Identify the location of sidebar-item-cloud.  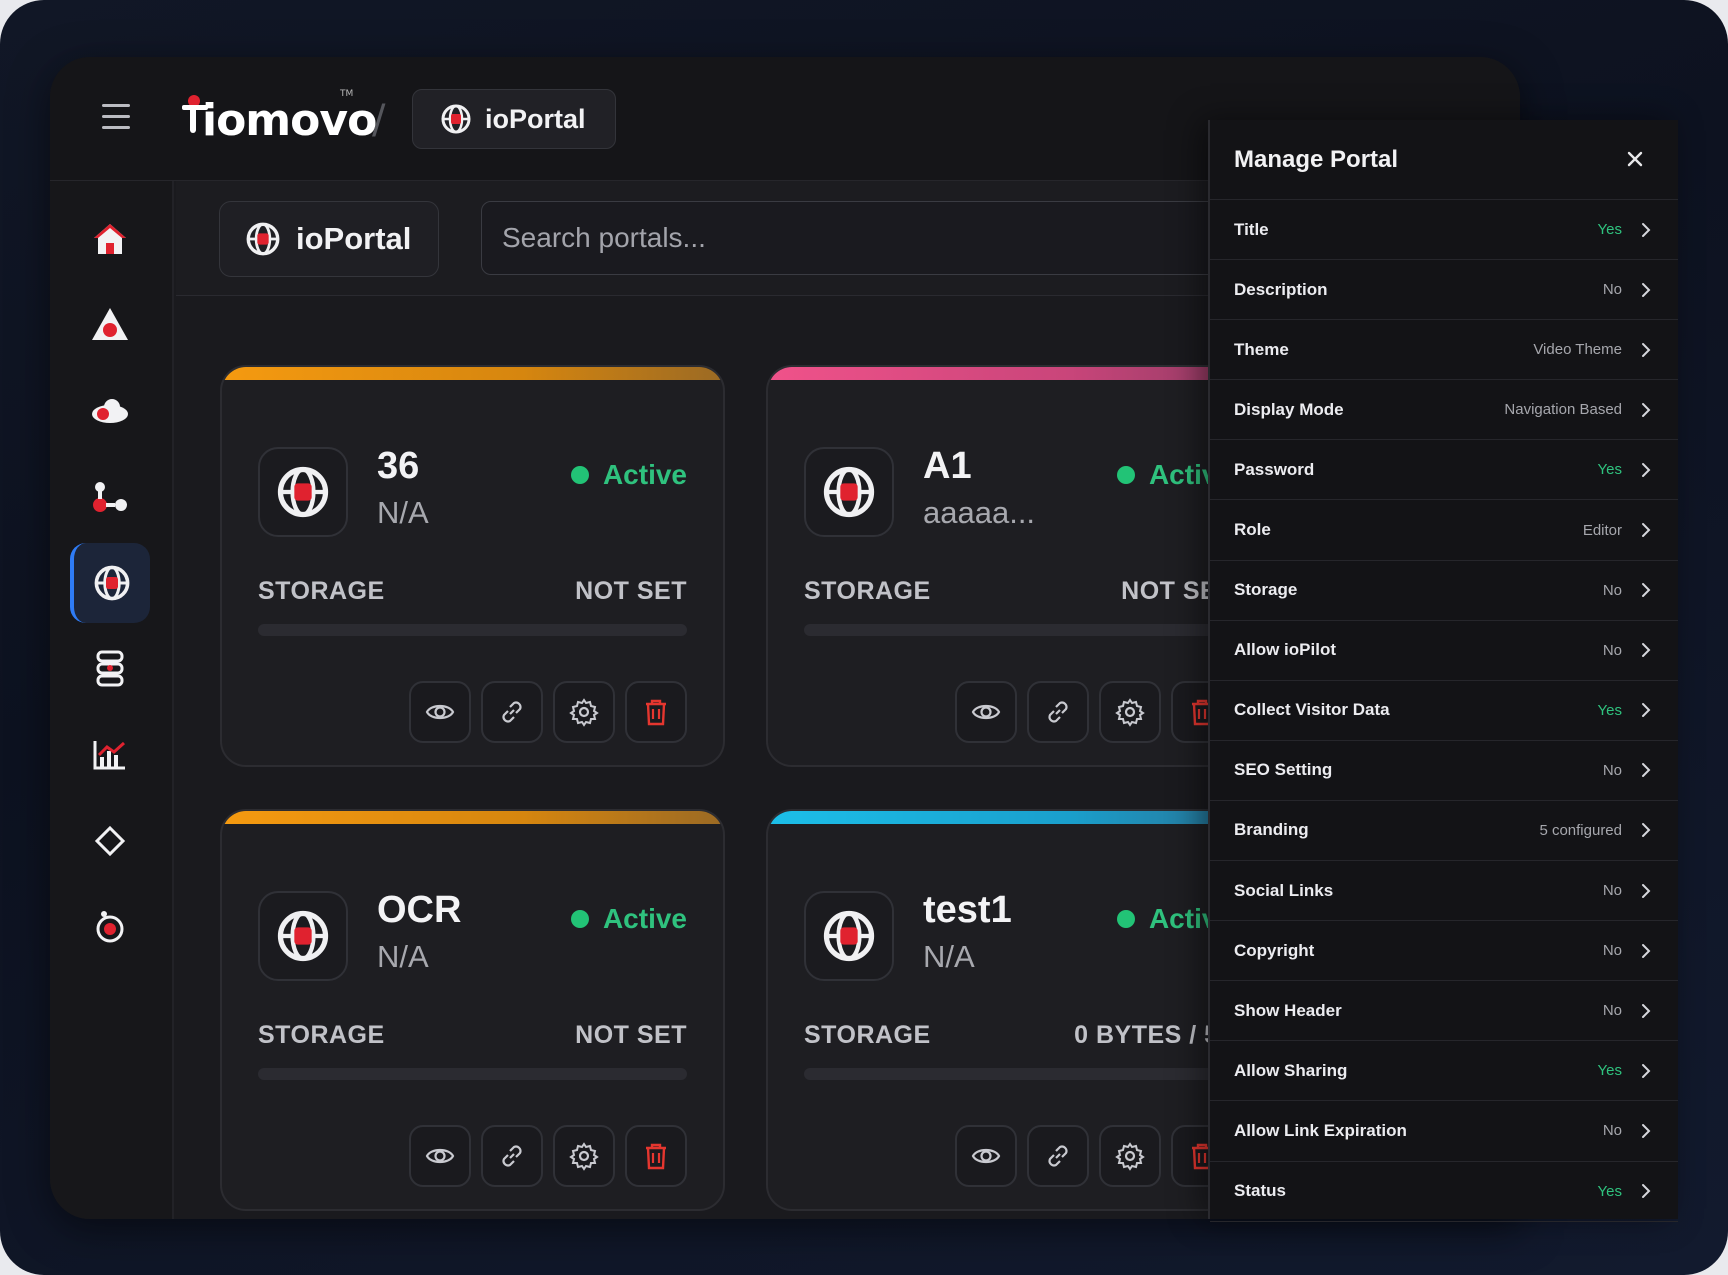
(110, 411).